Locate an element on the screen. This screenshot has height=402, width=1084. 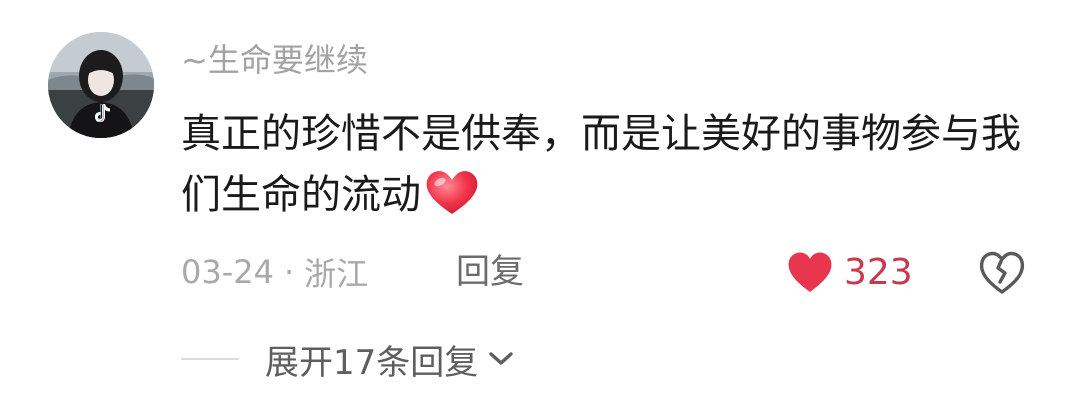
like-button: 323 is located at coordinates (849, 272).